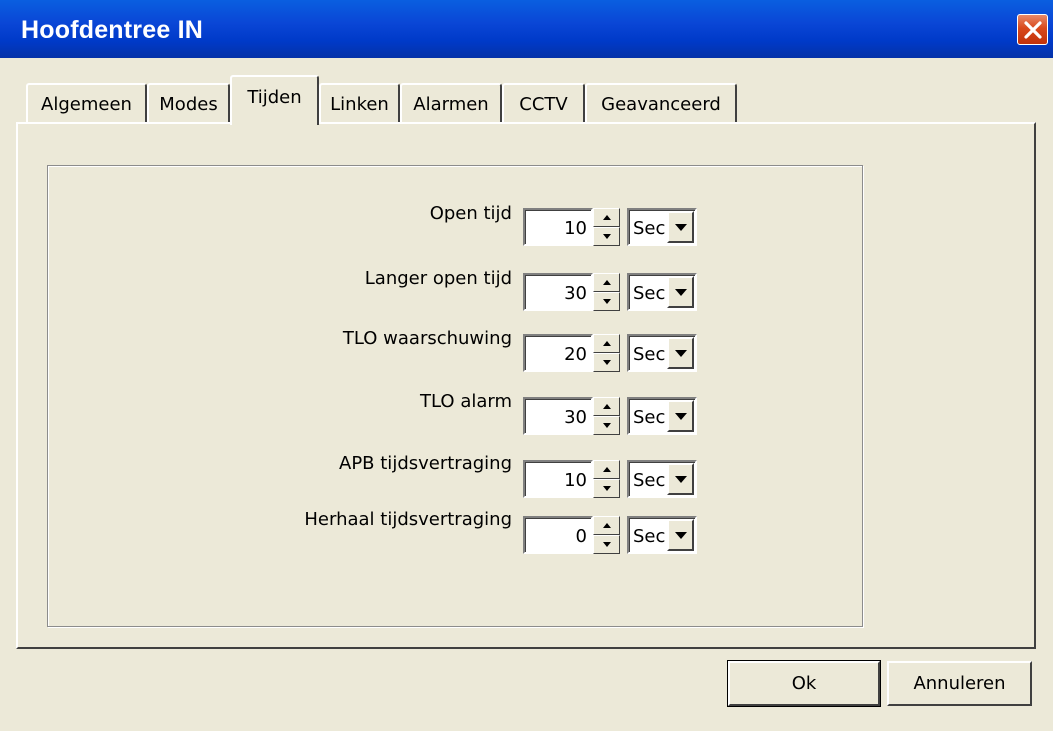 This screenshot has height=731, width=1053. I want to click on langer-open-tijd-input: 30, so click(558, 292).